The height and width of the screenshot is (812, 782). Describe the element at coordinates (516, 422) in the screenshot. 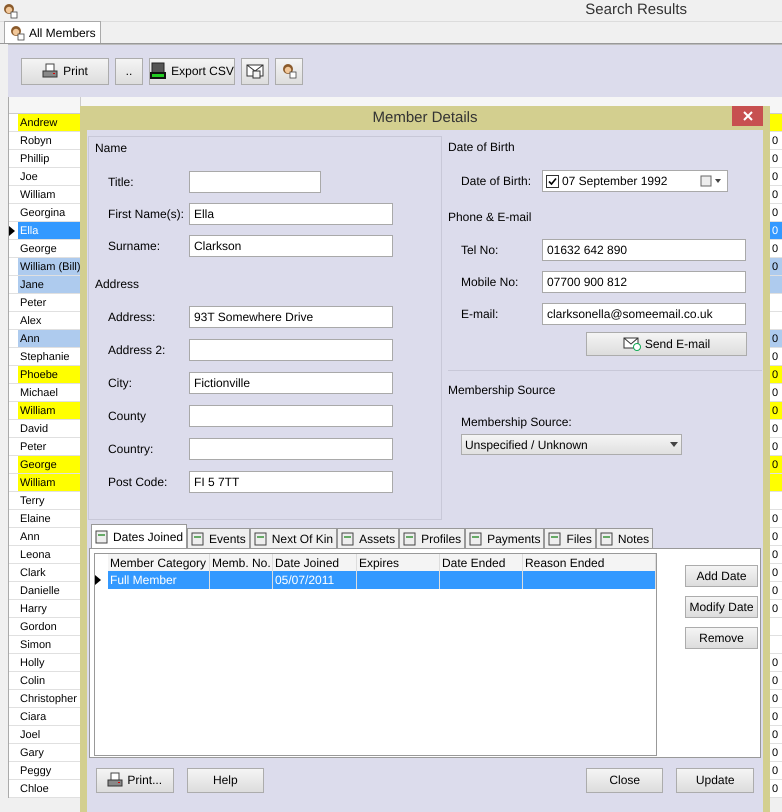

I see `field-label: Membership Source:` at that location.